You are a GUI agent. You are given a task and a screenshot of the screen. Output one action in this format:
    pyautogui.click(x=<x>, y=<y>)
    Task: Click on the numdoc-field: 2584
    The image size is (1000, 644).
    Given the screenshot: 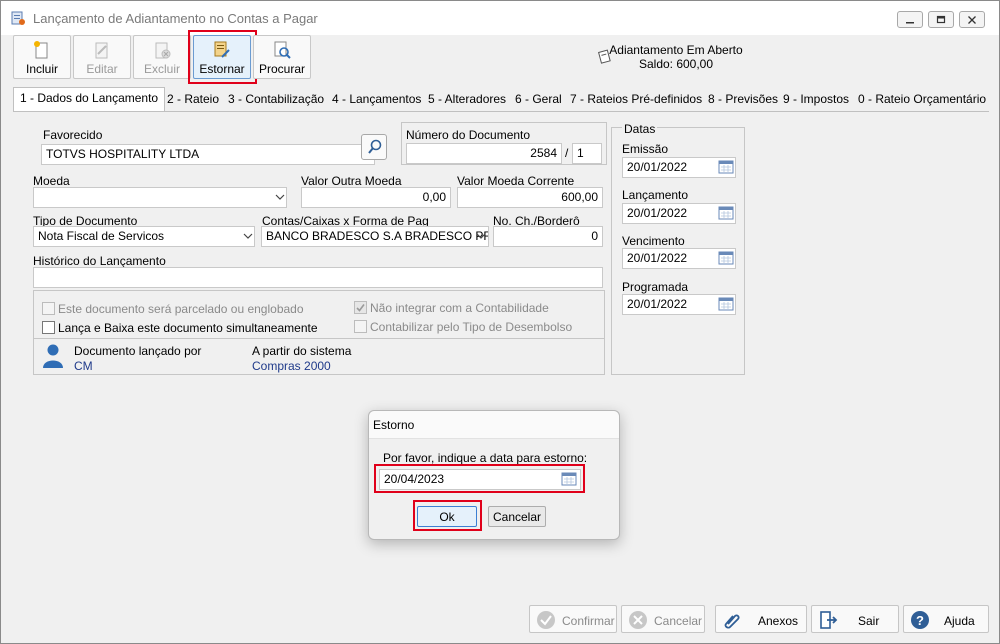 What is the action you would take?
    pyautogui.click(x=484, y=153)
    